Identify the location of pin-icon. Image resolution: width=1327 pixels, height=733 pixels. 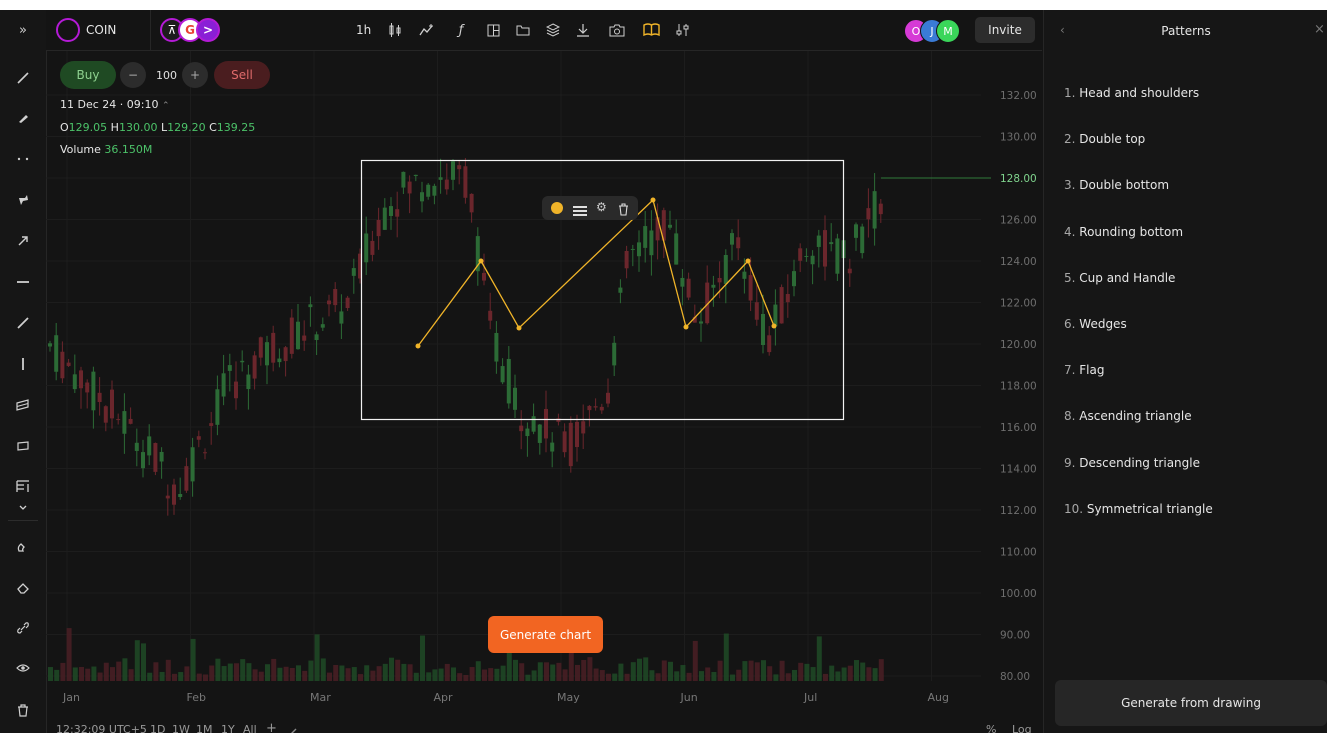
(23, 200).